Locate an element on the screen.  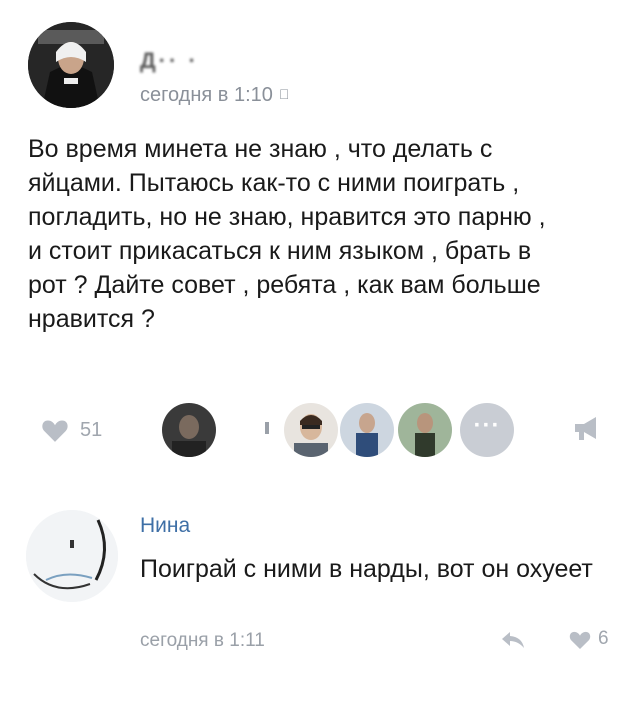
post-like-count: 51 is located at coordinates (91, 429).